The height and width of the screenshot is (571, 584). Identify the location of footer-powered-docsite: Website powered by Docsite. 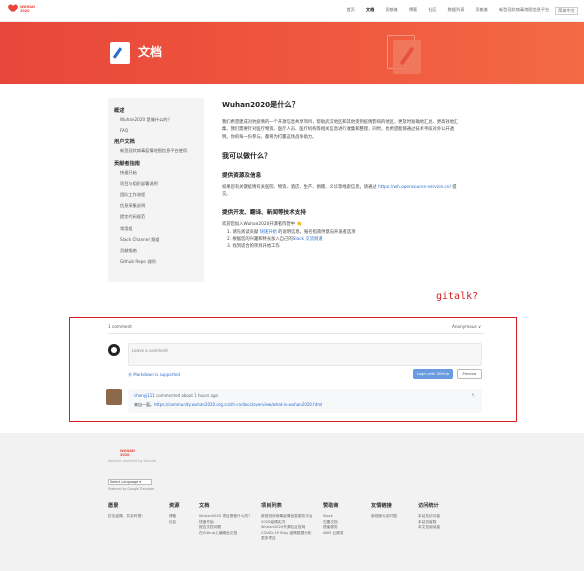
(132, 461).